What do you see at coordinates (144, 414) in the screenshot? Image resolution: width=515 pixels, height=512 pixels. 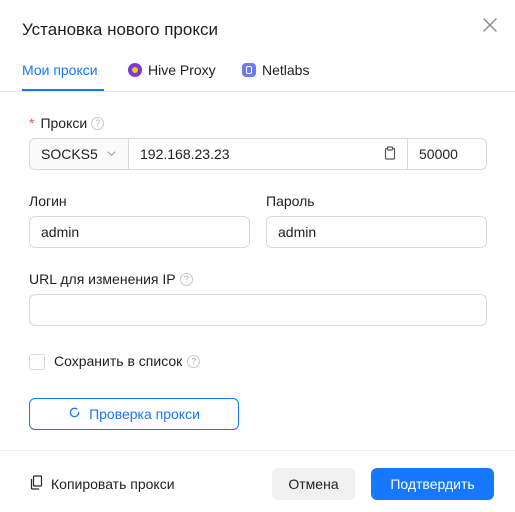 I see `check-proxy-label: Проверка прокси` at bounding box center [144, 414].